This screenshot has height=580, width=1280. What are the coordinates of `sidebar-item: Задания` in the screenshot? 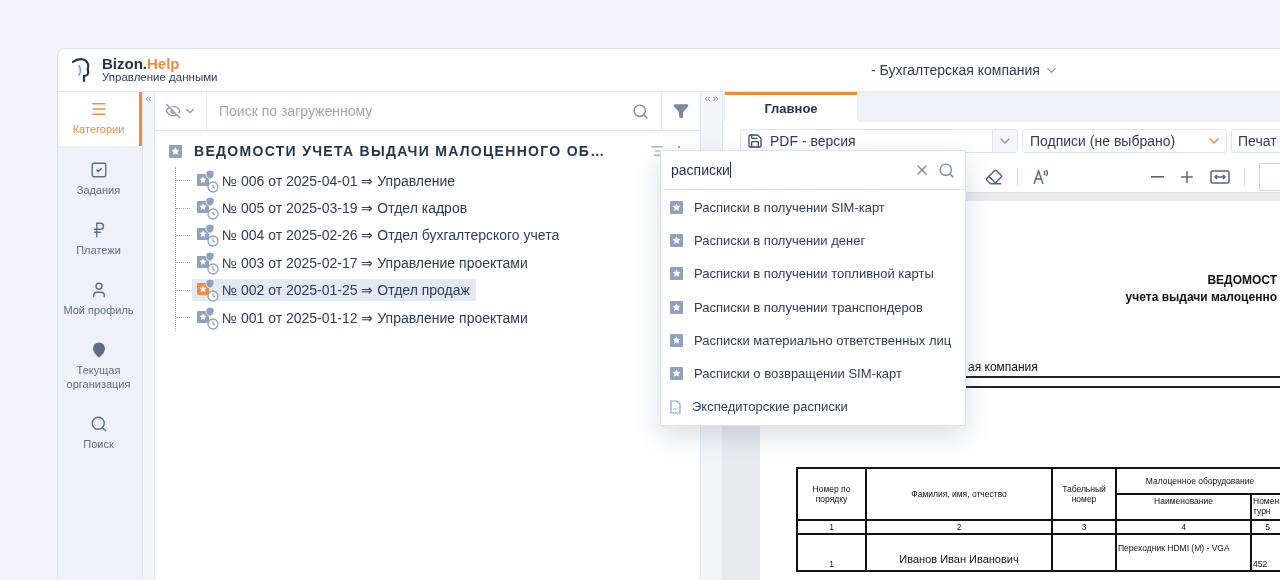 It's located at (100, 179).